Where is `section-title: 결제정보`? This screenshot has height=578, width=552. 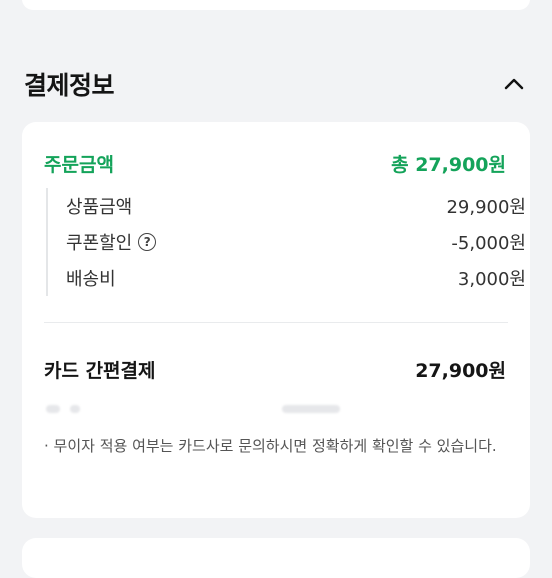
section-title: 결제정보 is located at coordinates (69, 85).